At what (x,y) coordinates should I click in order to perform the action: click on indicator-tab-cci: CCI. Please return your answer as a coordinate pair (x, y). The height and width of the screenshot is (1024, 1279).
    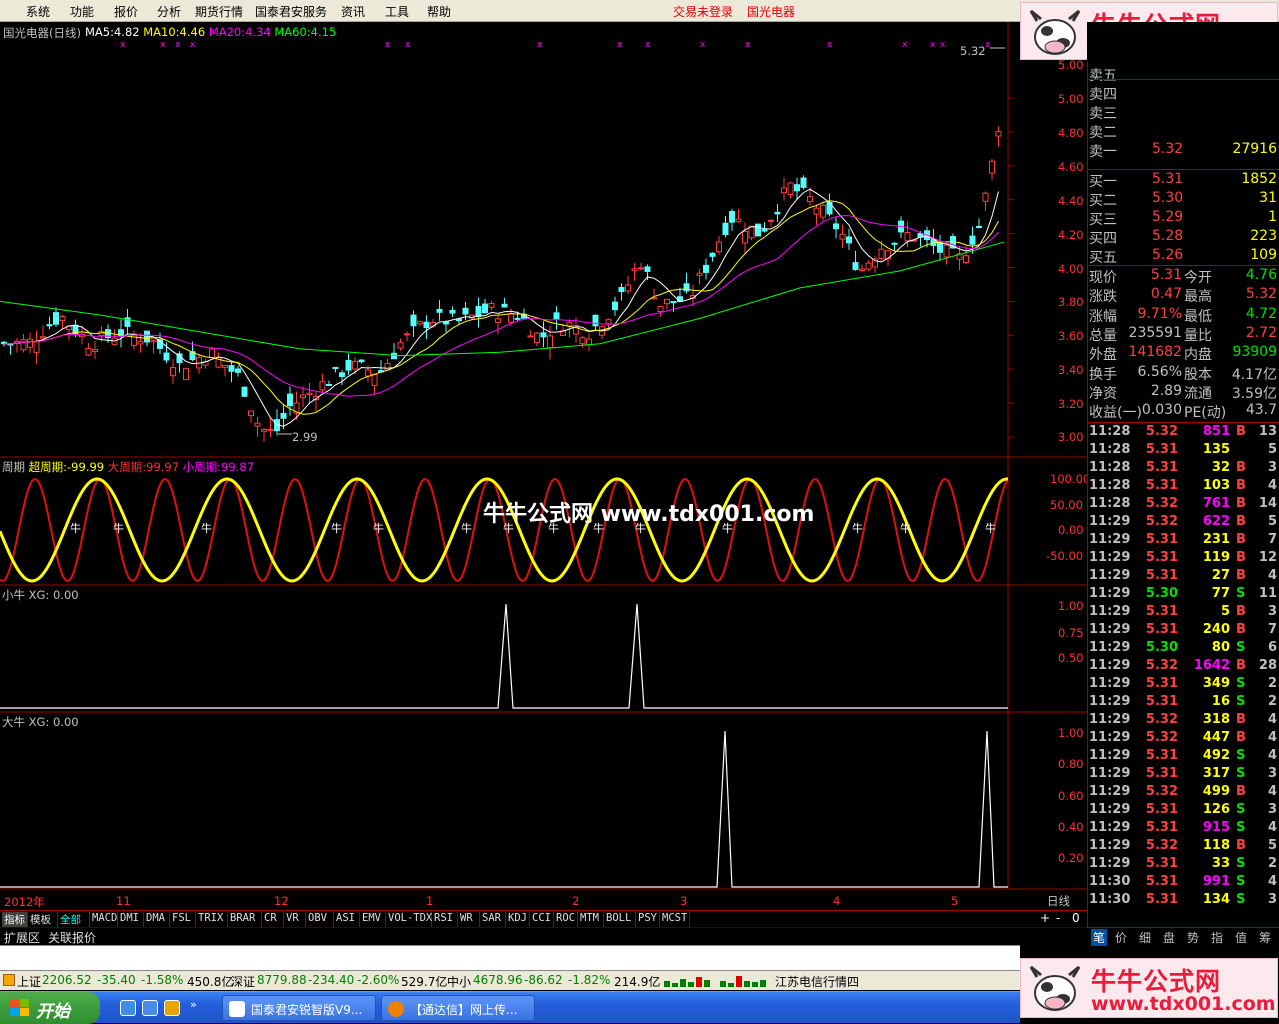
    Looking at the image, I should click on (542, 919).